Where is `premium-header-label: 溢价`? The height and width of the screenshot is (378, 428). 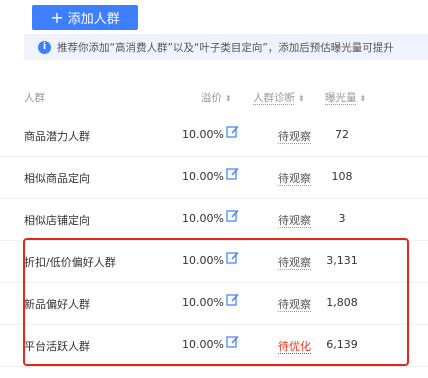
premium-header-label: 溢价 is located at coordinates (211, 98).